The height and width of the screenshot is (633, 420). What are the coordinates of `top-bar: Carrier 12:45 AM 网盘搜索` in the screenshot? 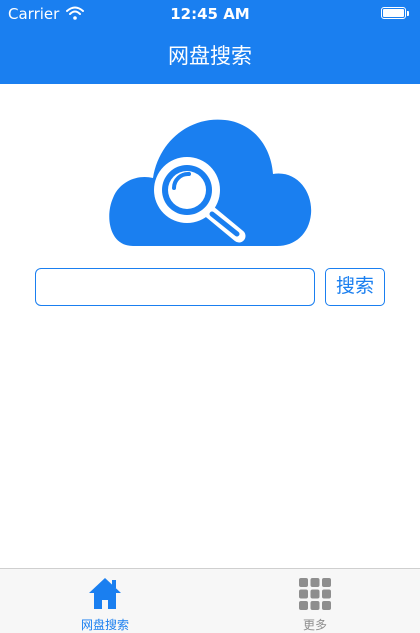 It's located at (210, 42).